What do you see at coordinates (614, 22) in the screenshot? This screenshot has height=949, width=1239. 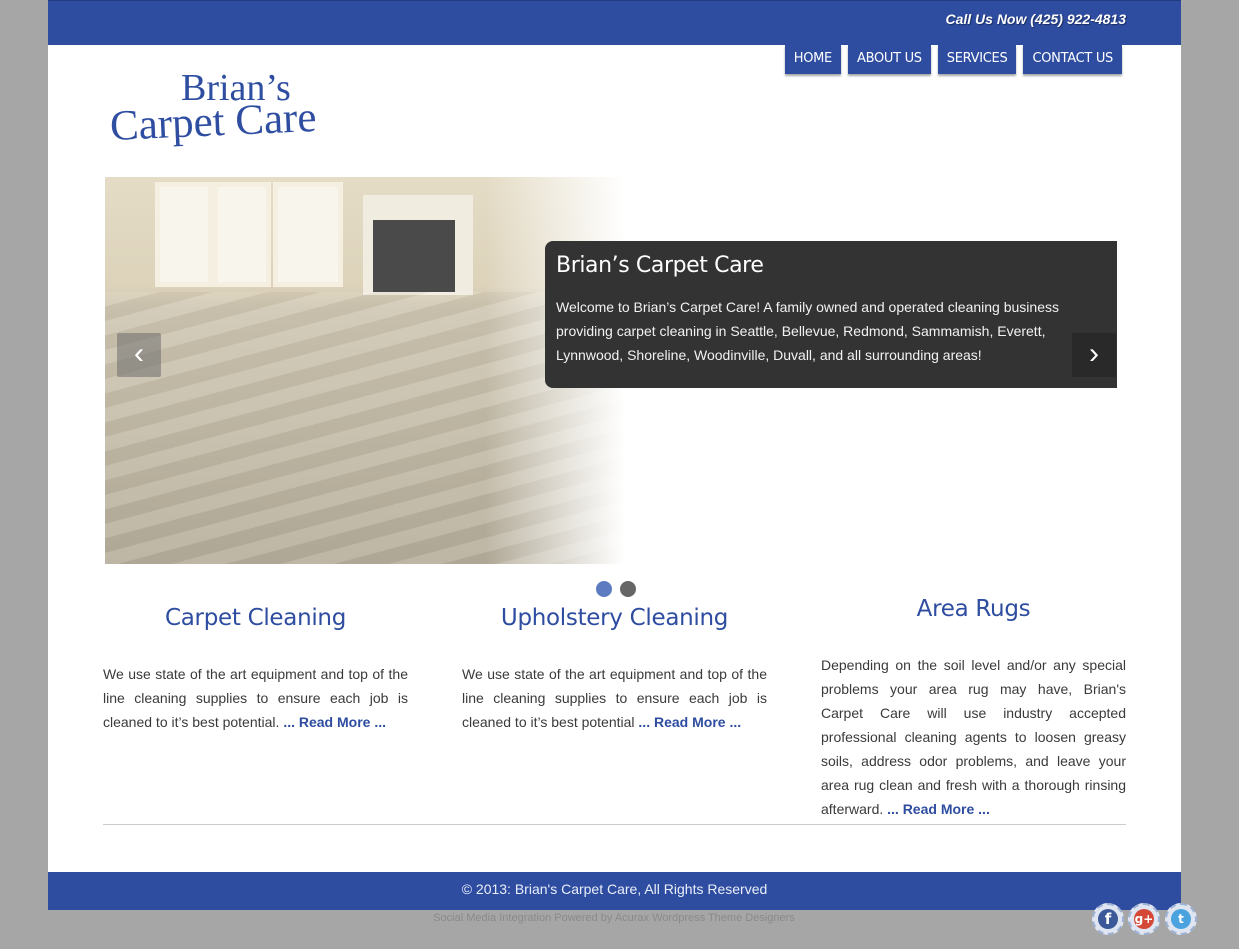 I see `top-bar: Call Us Now (425) 922-4813` at bounding box center [614, 22].